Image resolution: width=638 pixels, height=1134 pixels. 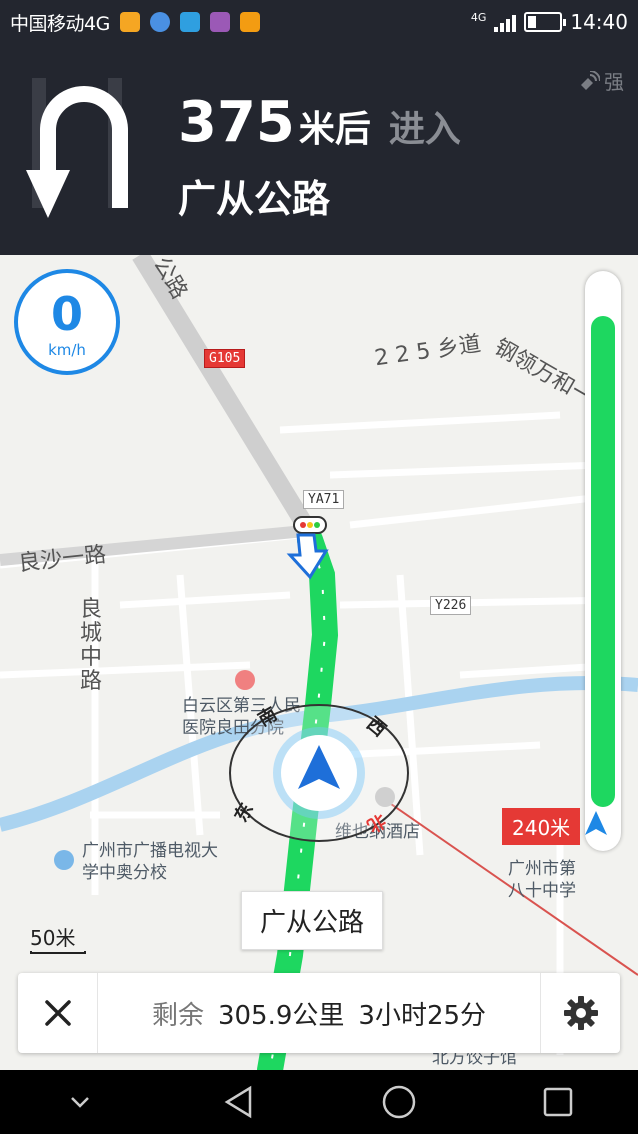 I want to click on route-progress-fill, so click(x=603, y=561).